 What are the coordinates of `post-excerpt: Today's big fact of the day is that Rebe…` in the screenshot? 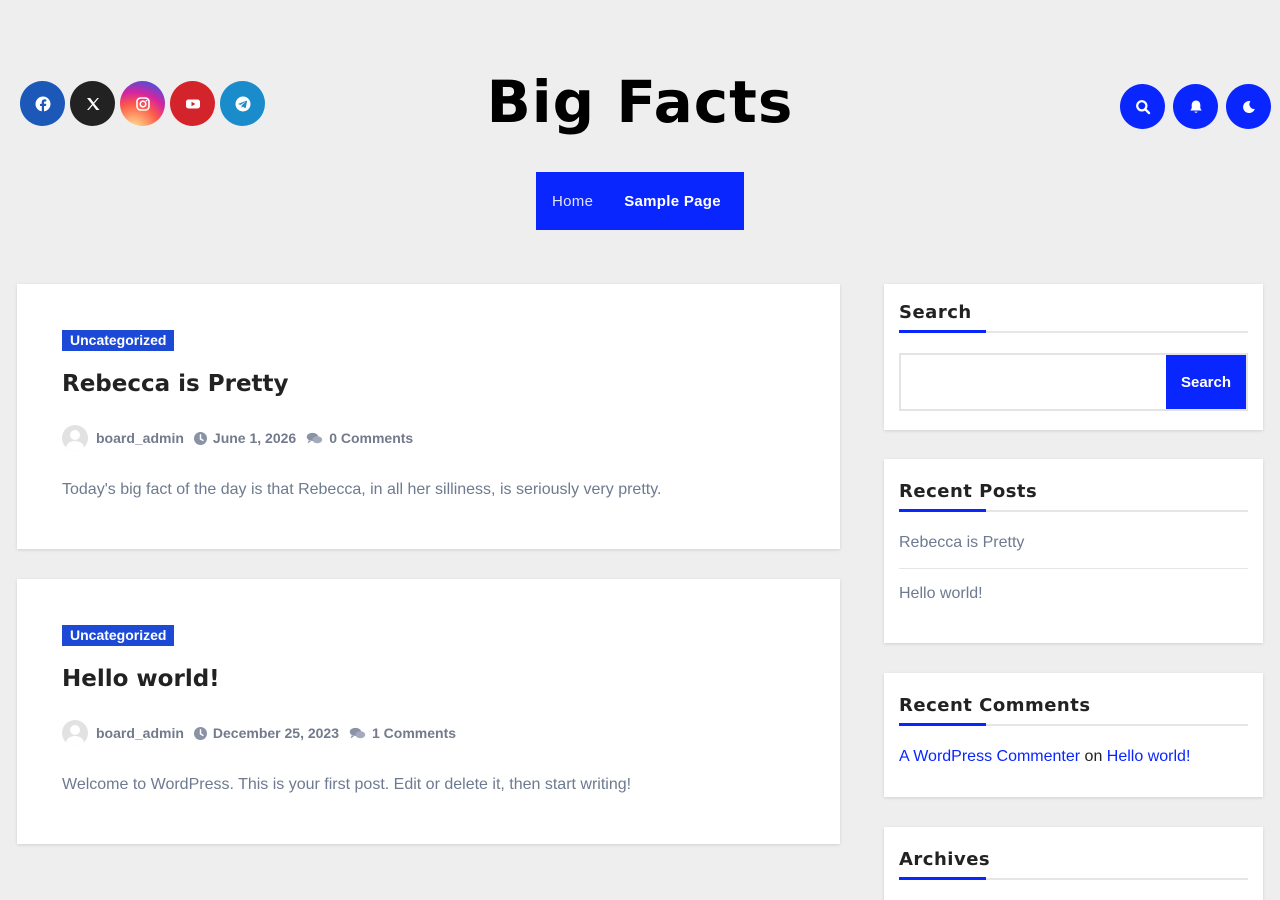 It's located at (362, 489).